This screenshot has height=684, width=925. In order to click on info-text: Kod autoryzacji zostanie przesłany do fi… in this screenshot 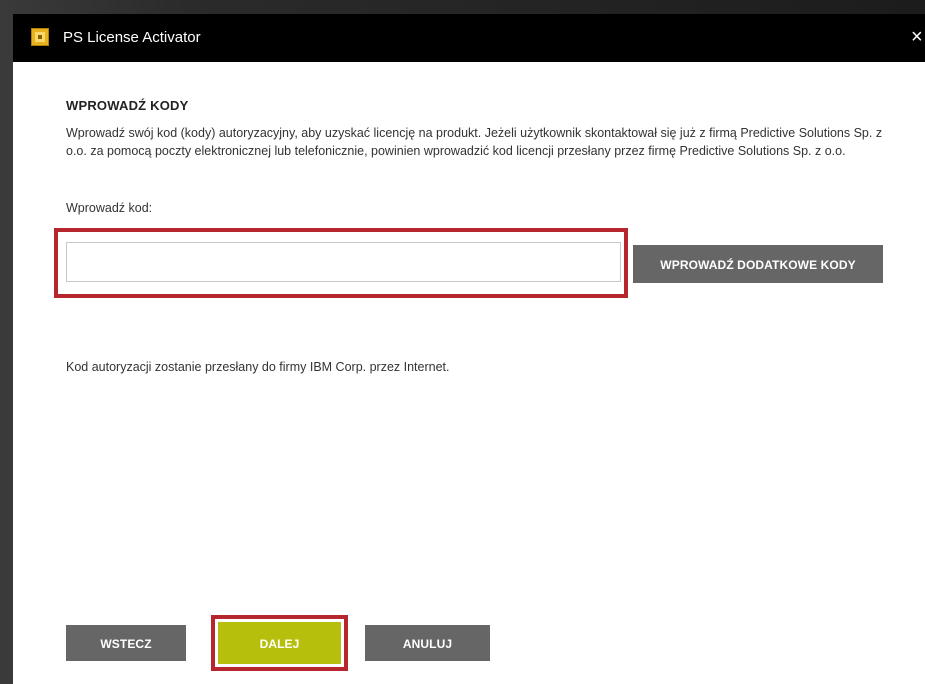, I will do `click(258, 367)`.